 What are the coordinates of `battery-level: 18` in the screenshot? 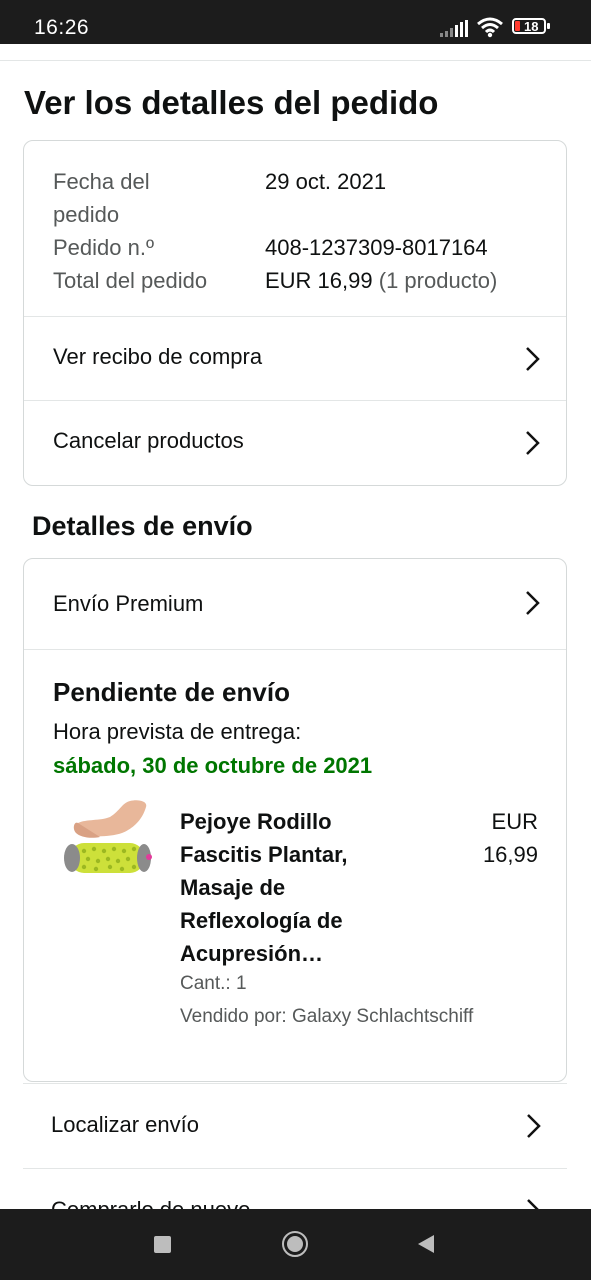 It's located at (531, 26).